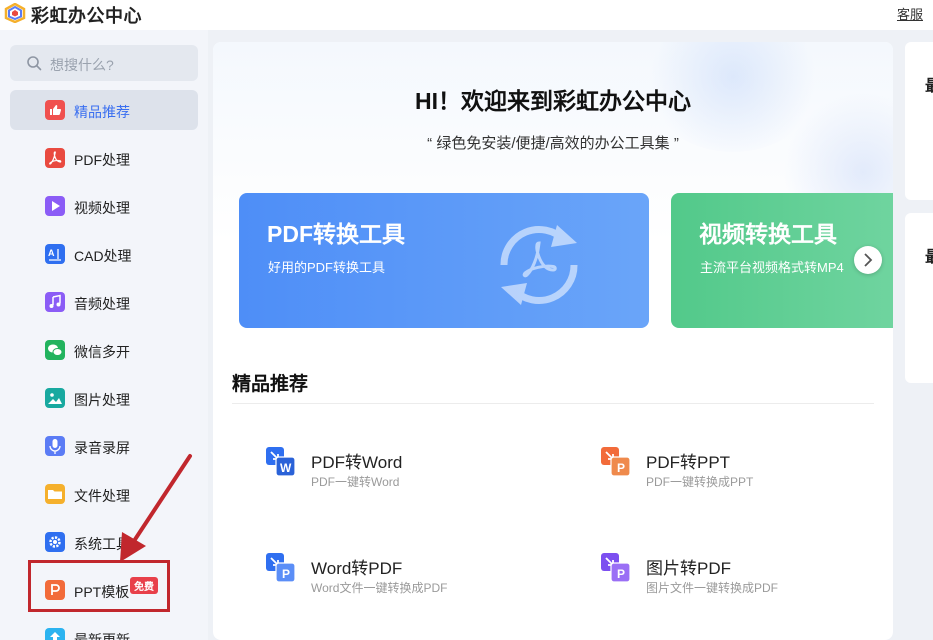 Image resolution: width=933 pixels, height=640 pixels. What do you see at coordinates (910, 13) in the screenshot?
I see `customer-service-link: 客服` at bounding box center [910, 13].